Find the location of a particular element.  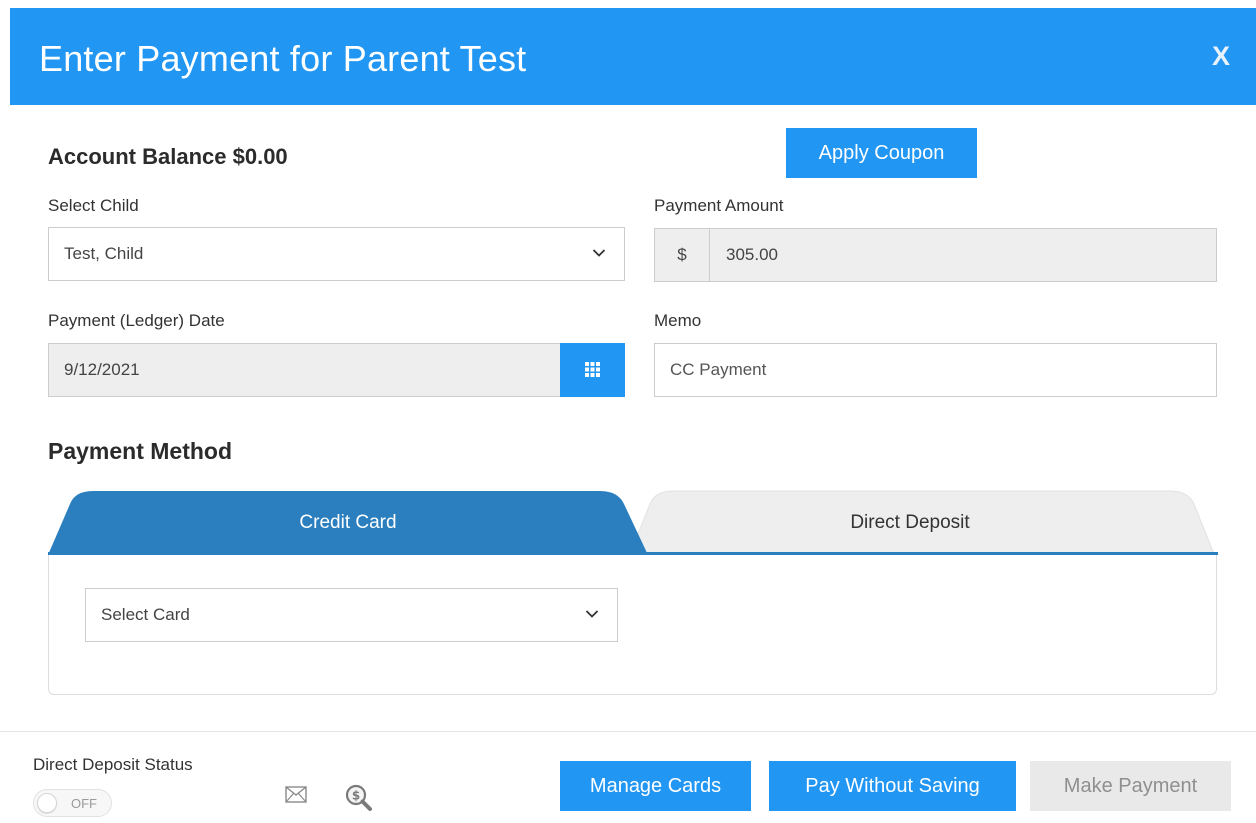

tab-credit-card: Credit Card is located at coordinates (348, 523).